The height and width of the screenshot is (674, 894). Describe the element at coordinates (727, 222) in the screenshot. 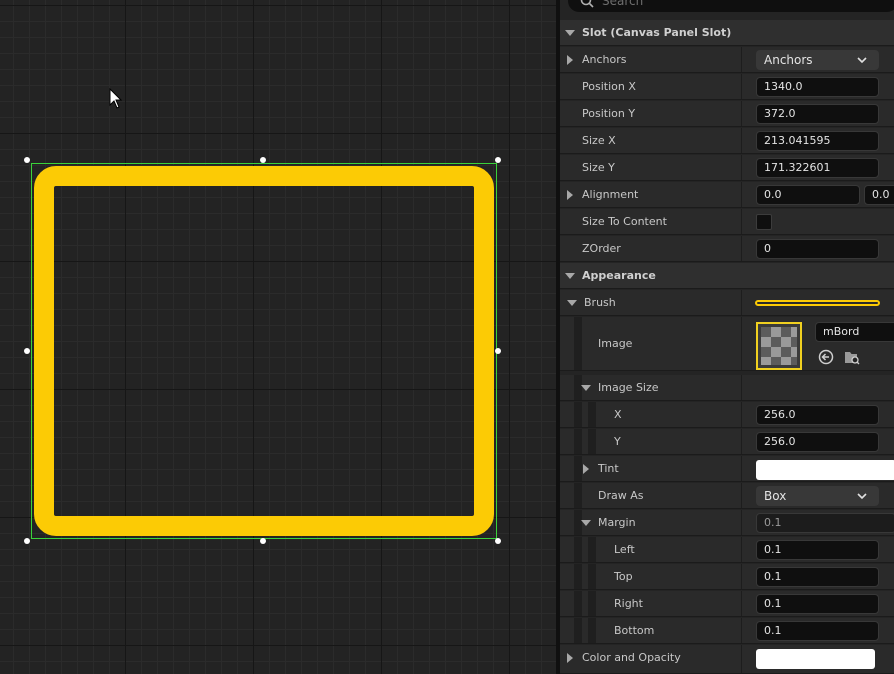

I see `size-to-content-row: Size To Content` at that location.